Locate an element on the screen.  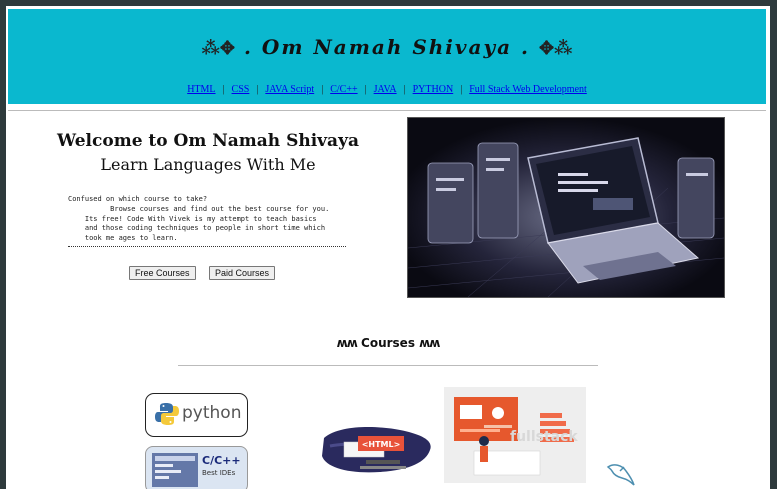
fullstack-card-label: fullstack is located at coordinates (544, 437).